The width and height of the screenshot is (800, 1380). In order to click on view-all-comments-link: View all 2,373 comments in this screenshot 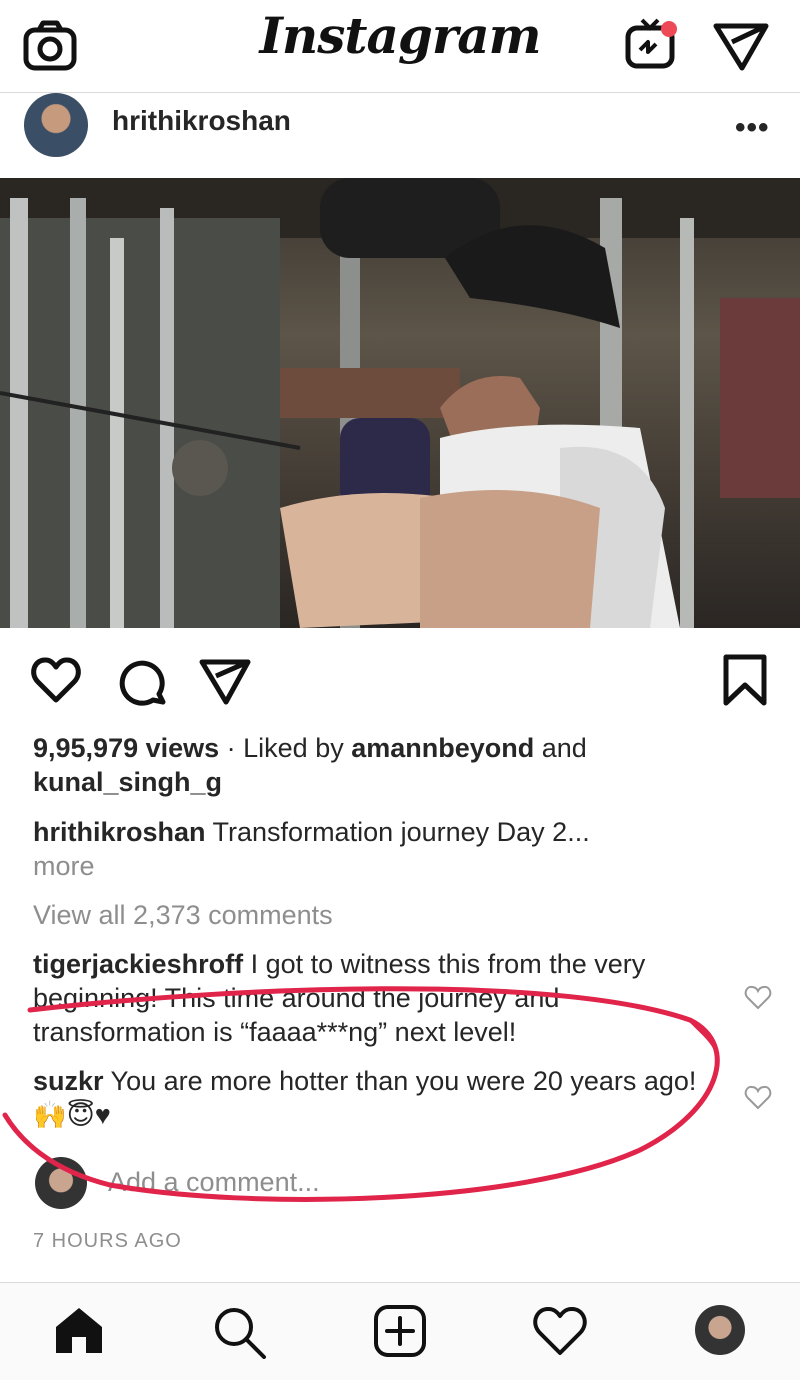, I will do `click(373, 915)`.